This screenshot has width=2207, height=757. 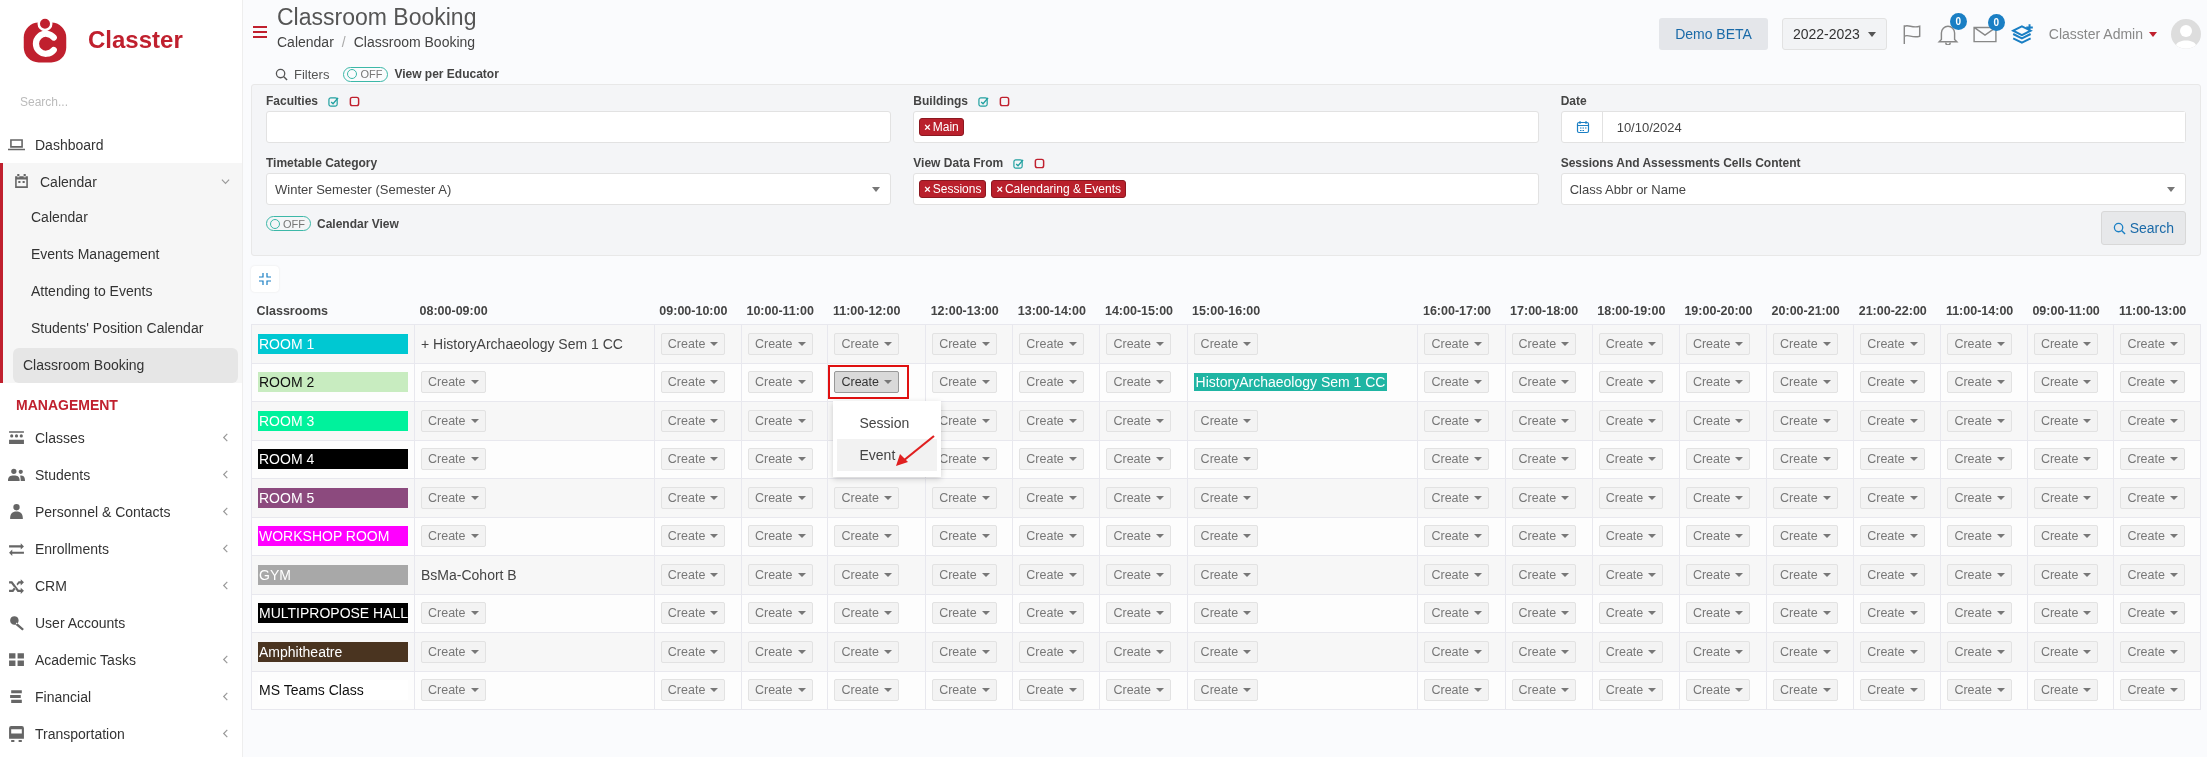 What do you see at coordinates (124, 217) in the screenshot?
I see `nav-subitem: Calendar` at bounding box center [124, 217].